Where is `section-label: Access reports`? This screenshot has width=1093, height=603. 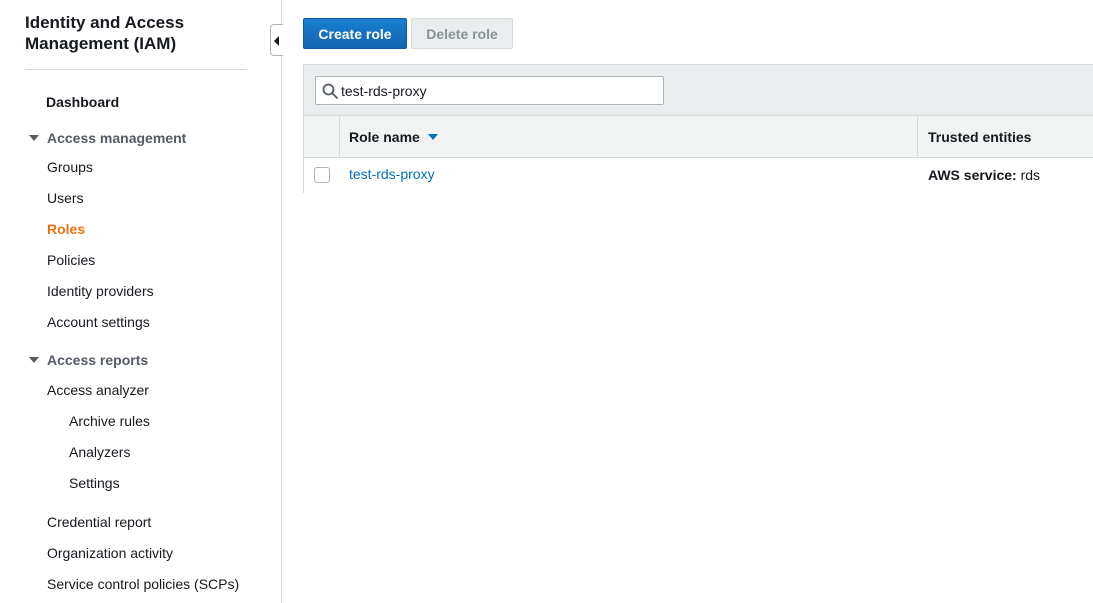
section-label: Access reports is located at coordinates (98, 360).